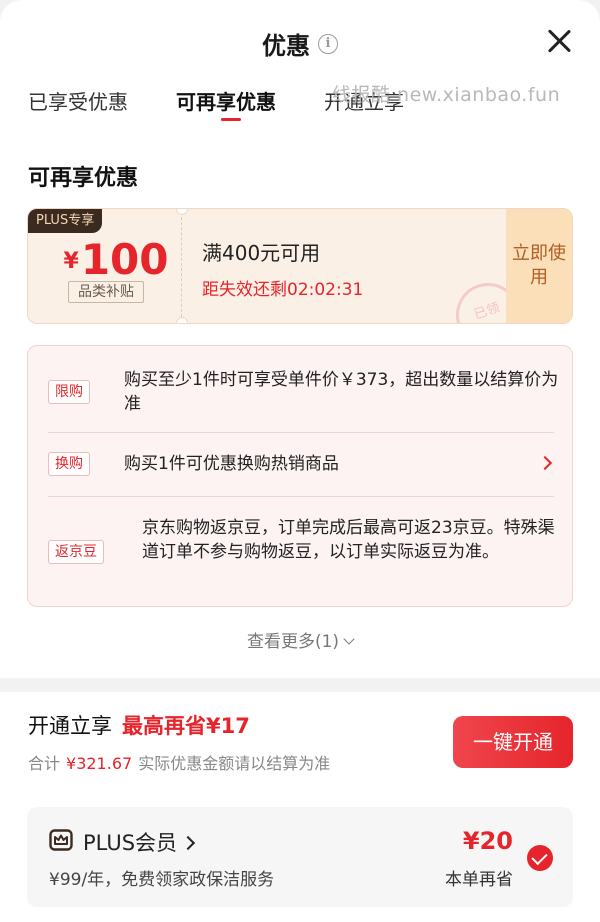  I want to click on checkmark-icon, so click(540, 858).